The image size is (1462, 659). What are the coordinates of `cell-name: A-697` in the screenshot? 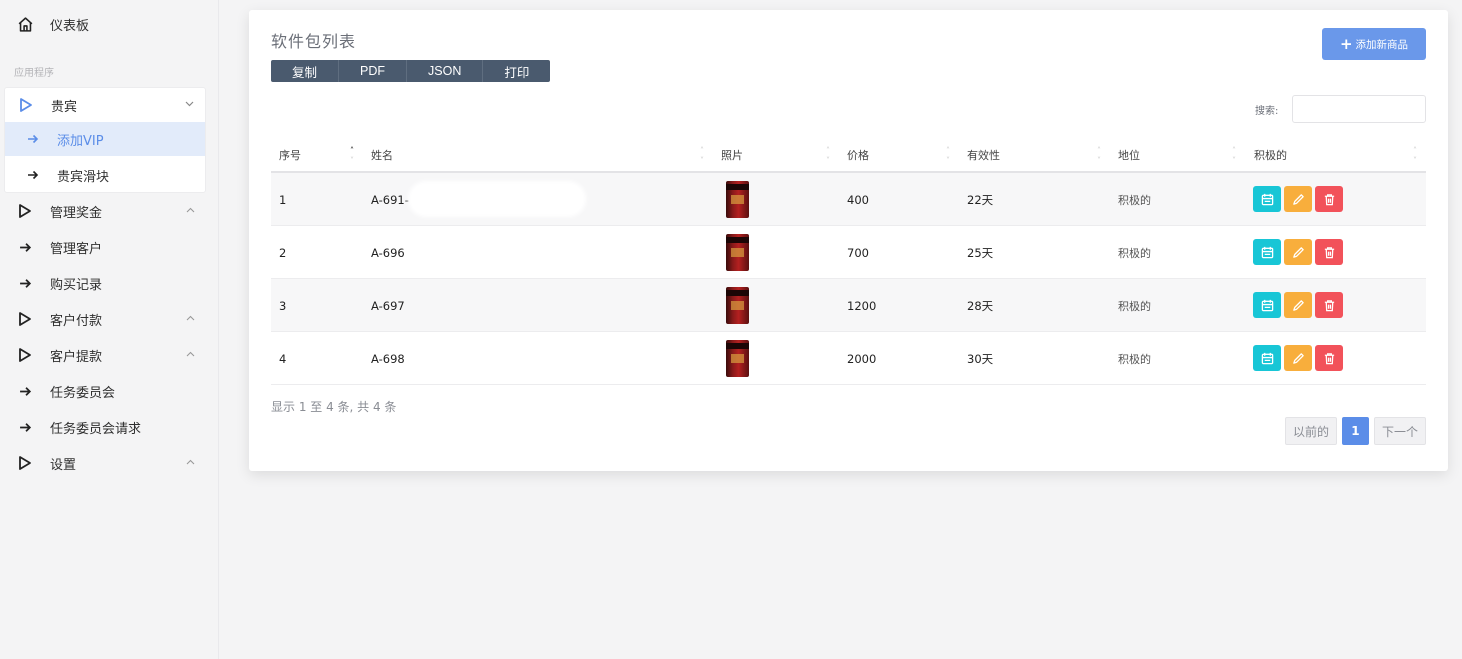 It's located at (388, 305).